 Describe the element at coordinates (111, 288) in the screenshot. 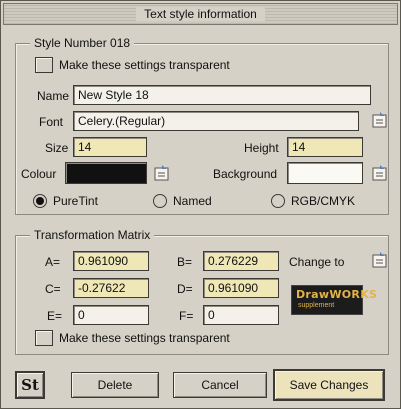

I see `c-field: -0.27622` at that location.